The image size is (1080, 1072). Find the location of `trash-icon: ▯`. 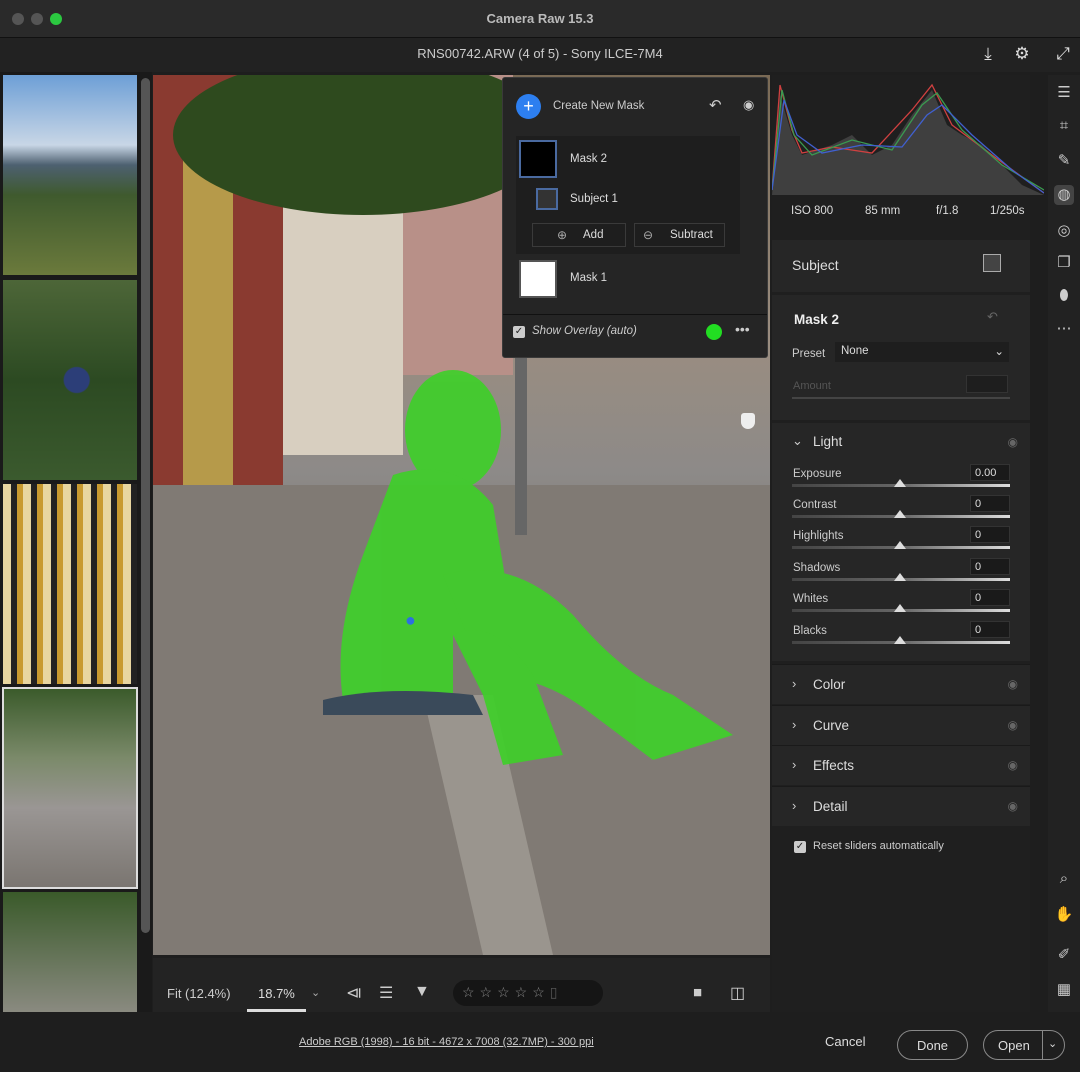

trash-icon: ▯ is located at coordinates (556, 992).